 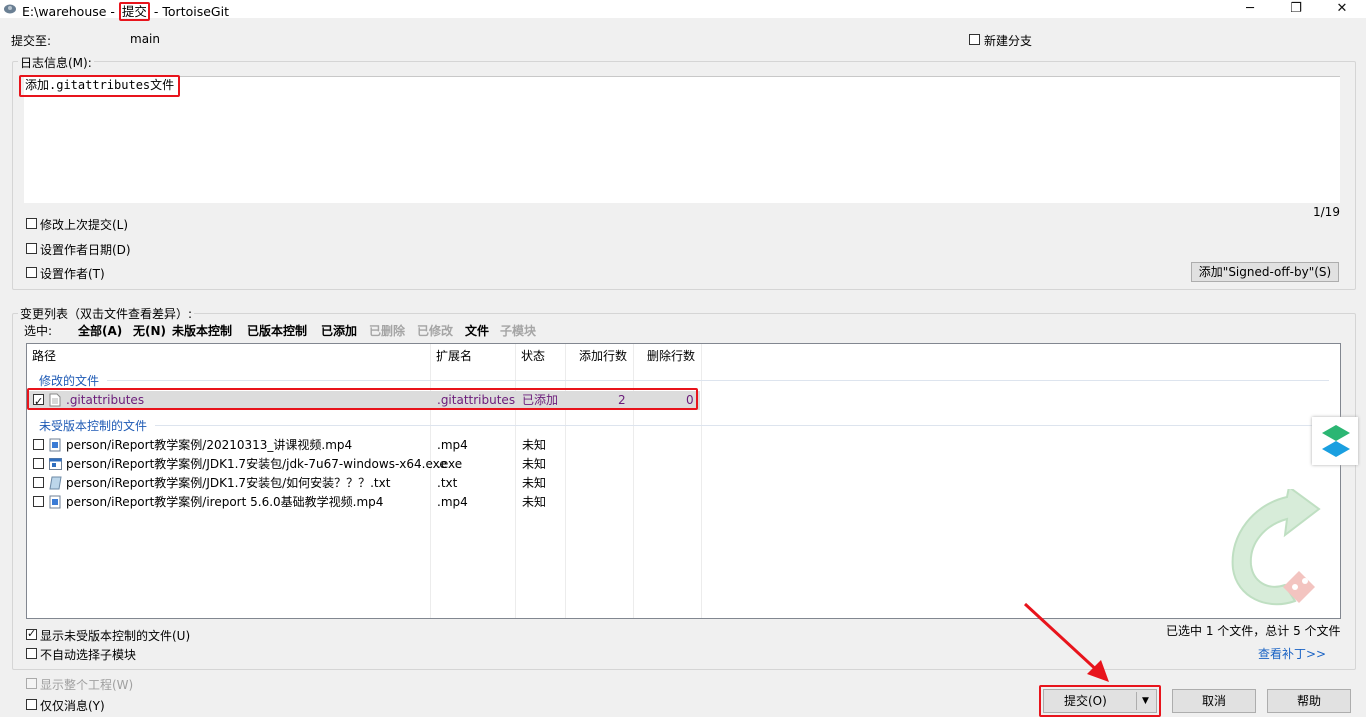 I want to click on new-branch-checkbox-box, so click(x=974, y=39).